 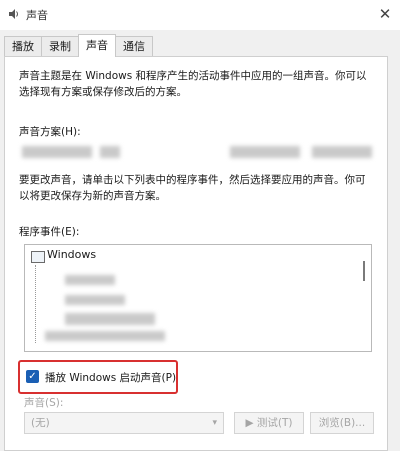 I want to click on list-item-windows: Windows, so click(x=71, y=254).